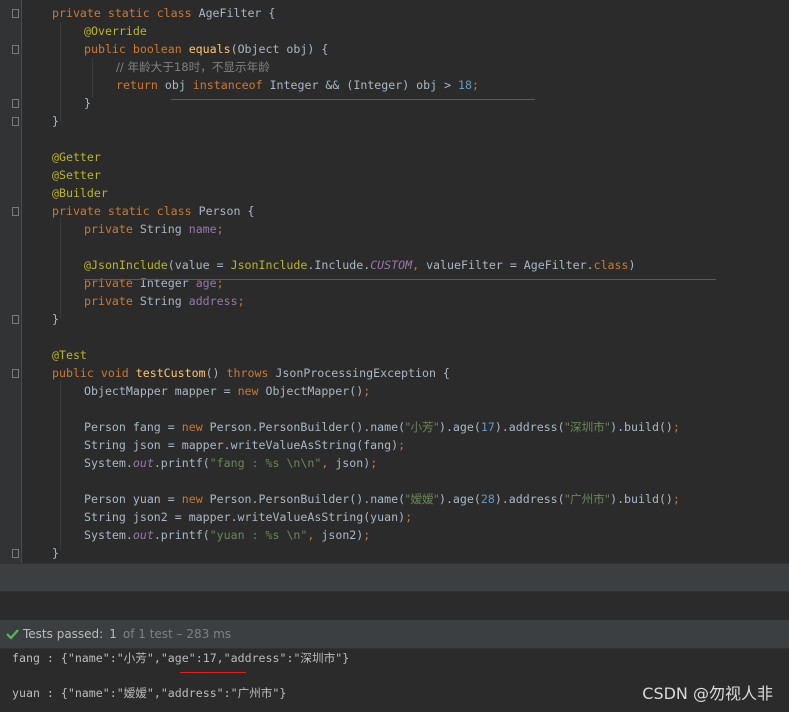  What do you see at coordinates (164, 13) in the screenshot?
I see `code-line: private static class AgeFilter {` at bounding box center [164, 13].